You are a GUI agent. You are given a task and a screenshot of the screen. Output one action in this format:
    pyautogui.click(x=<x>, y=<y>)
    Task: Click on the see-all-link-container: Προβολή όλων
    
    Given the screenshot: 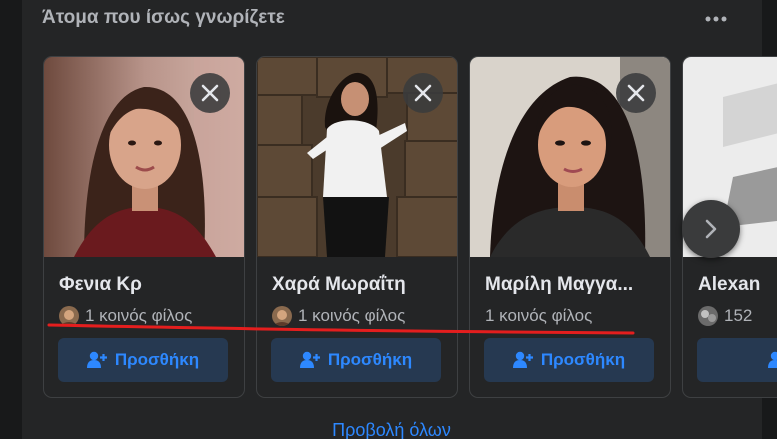 What is the action you would take?
    pyautogui.click(x=388, y=429)
    